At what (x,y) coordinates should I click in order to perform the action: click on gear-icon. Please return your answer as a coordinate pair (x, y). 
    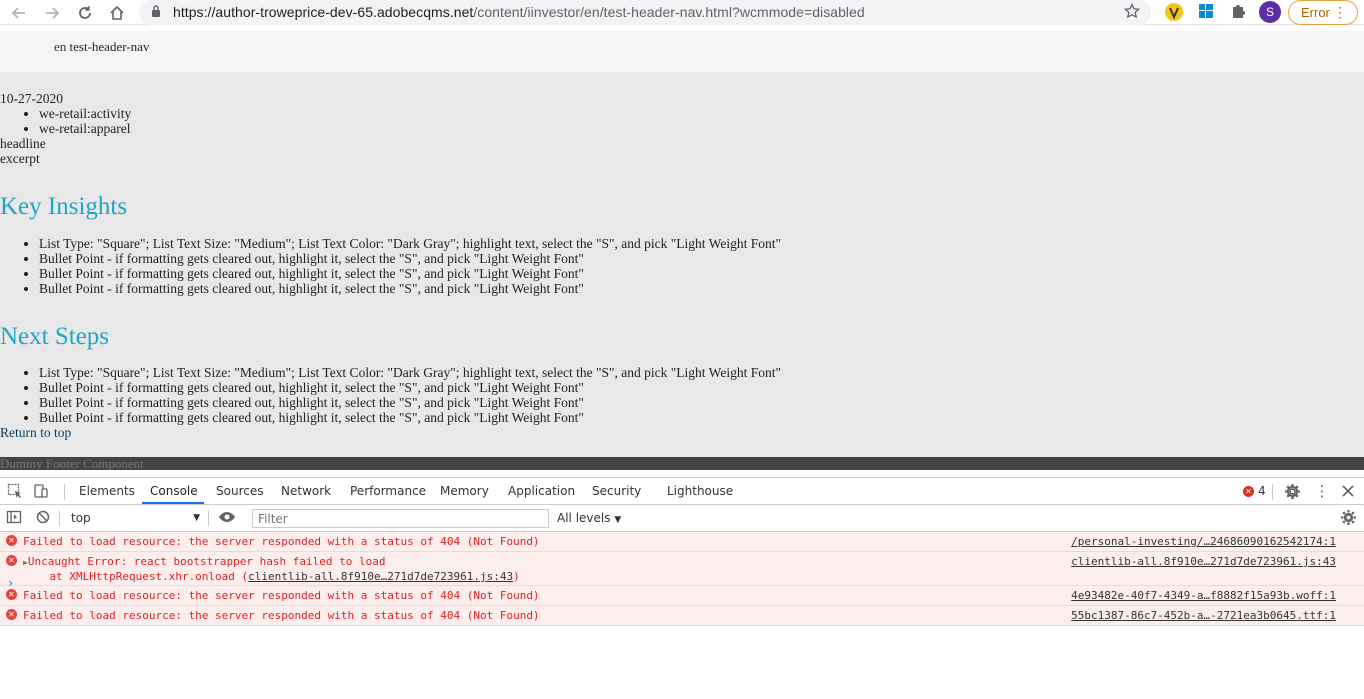
    Looking at the image, I should click on (1293, 492).